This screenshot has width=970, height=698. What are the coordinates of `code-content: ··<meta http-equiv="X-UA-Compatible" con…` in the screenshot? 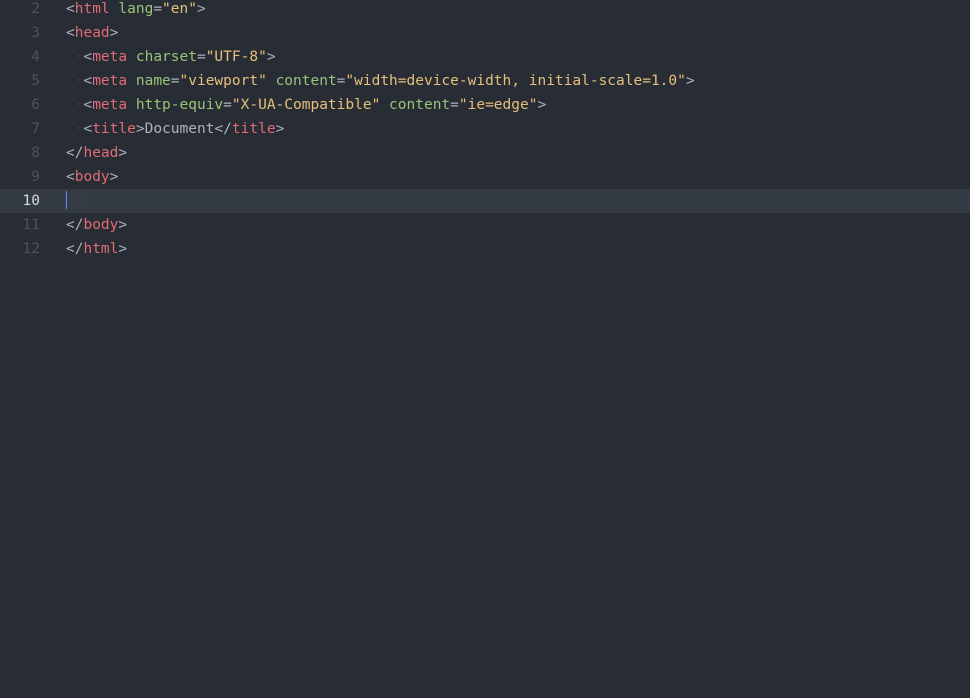 It's located at (306, 105).